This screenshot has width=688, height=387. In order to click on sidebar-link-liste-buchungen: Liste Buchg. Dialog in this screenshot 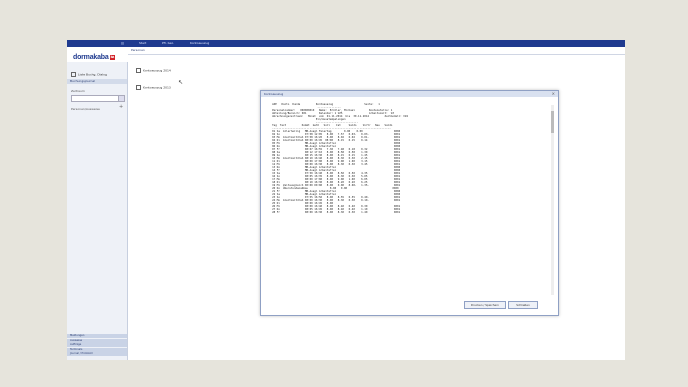, I will do `click(89, 74)`.